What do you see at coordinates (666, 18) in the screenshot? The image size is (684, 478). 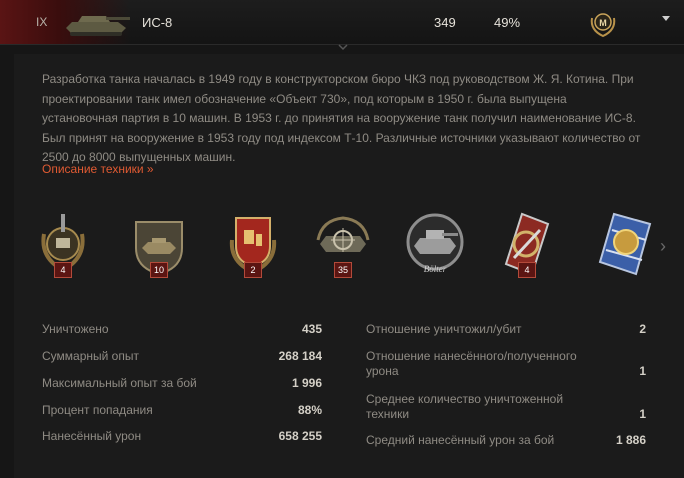 I see `dropdown-toggle-icon` at bounding box center [666, 18].